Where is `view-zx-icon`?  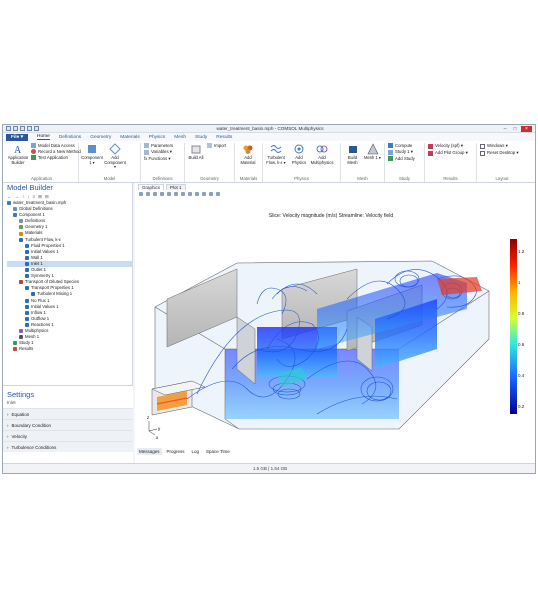
view-zx-icon is located at coordinates (183, 194).